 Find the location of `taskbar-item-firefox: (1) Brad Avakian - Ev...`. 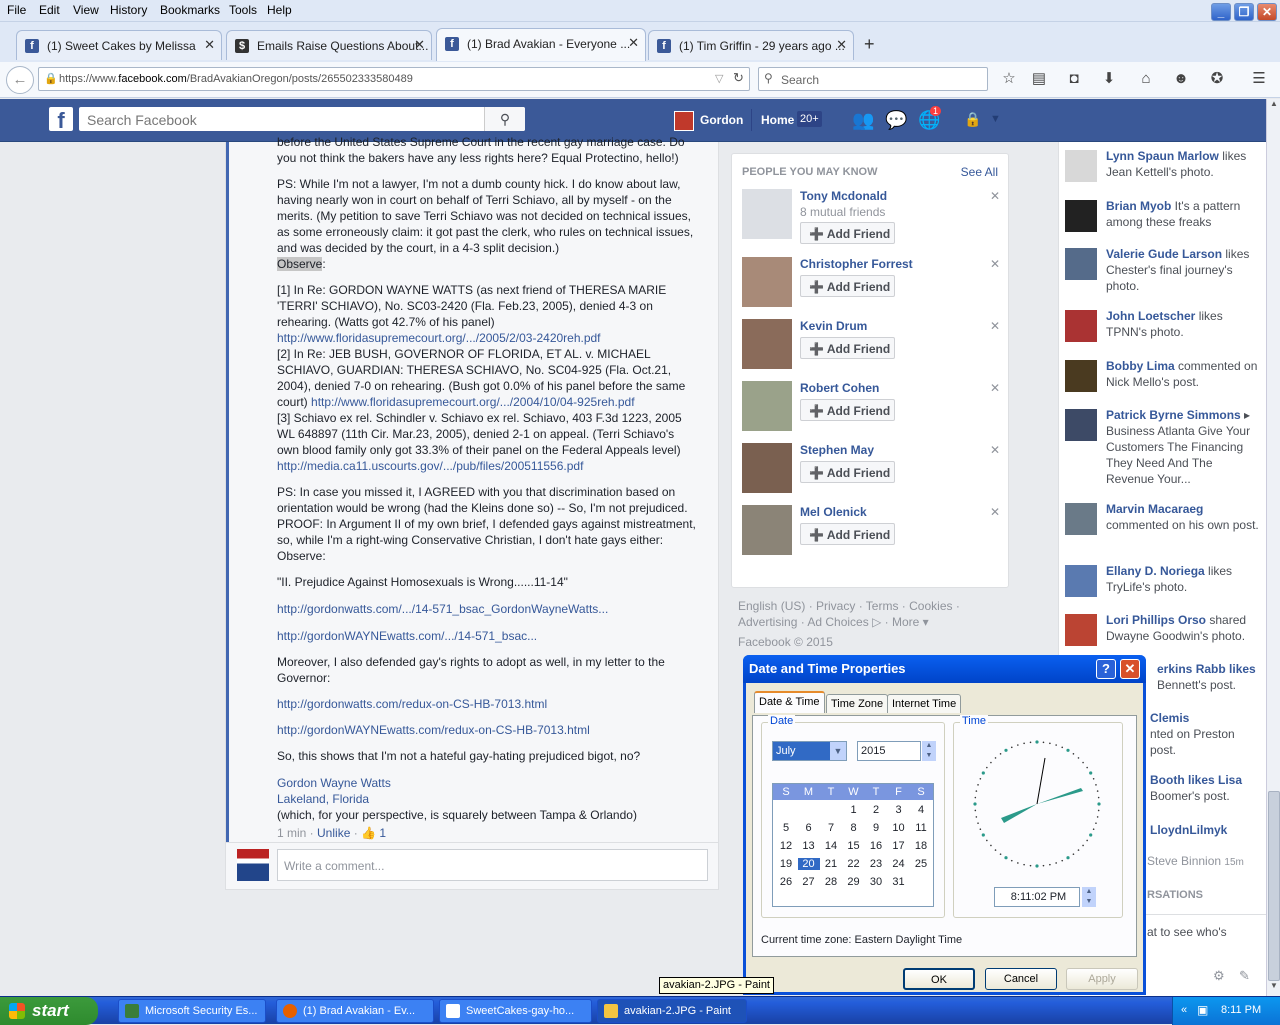

taskbar-item-firefox: (1) Brad Avakian - Ev... is located at coordinates (355, 1011).